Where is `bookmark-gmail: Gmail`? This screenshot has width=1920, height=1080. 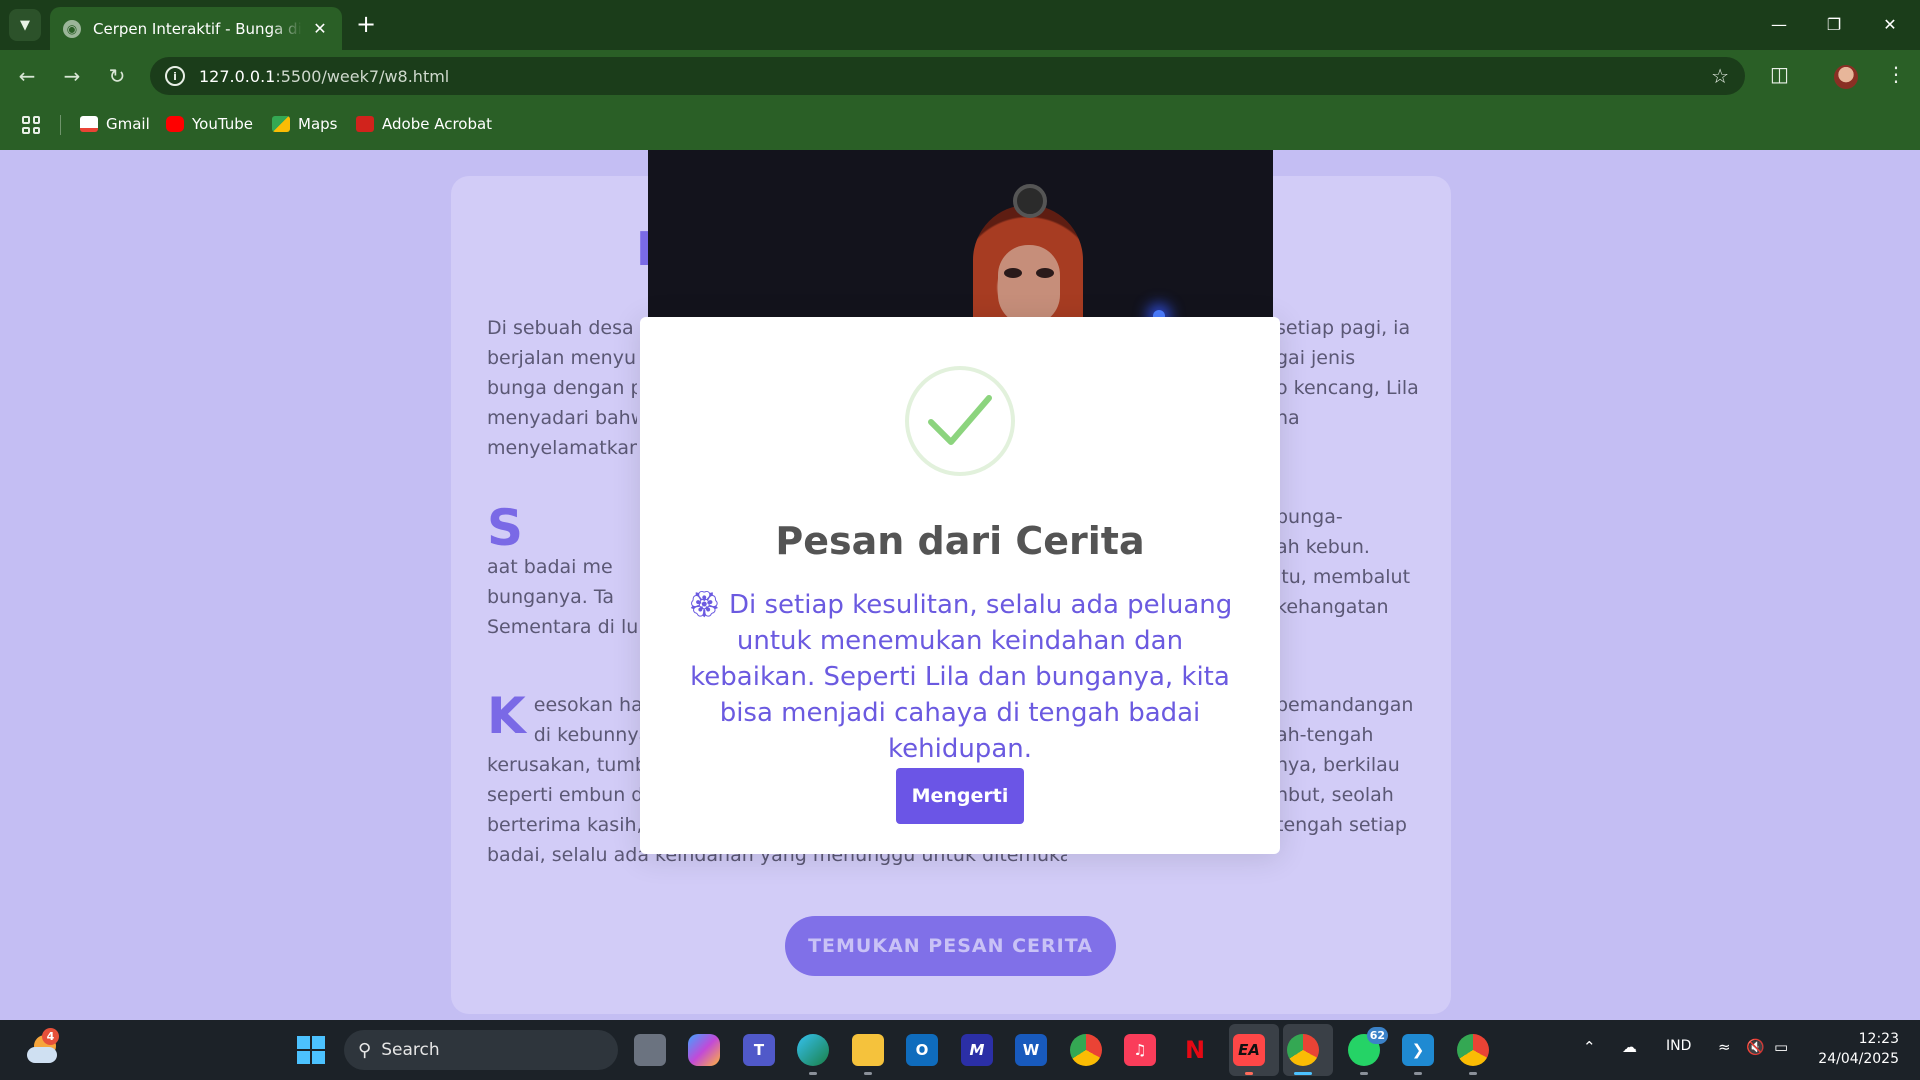 bookmark-gmail: Gmail is located at coordinates (115, 124).